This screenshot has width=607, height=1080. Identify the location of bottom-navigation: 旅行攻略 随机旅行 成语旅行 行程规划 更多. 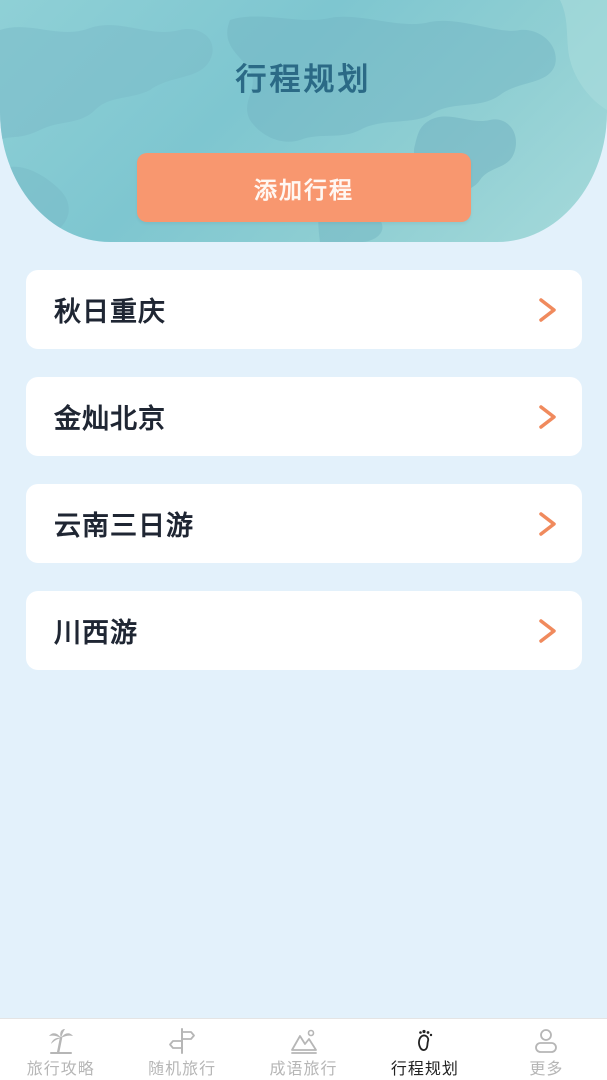
(303, 1049).